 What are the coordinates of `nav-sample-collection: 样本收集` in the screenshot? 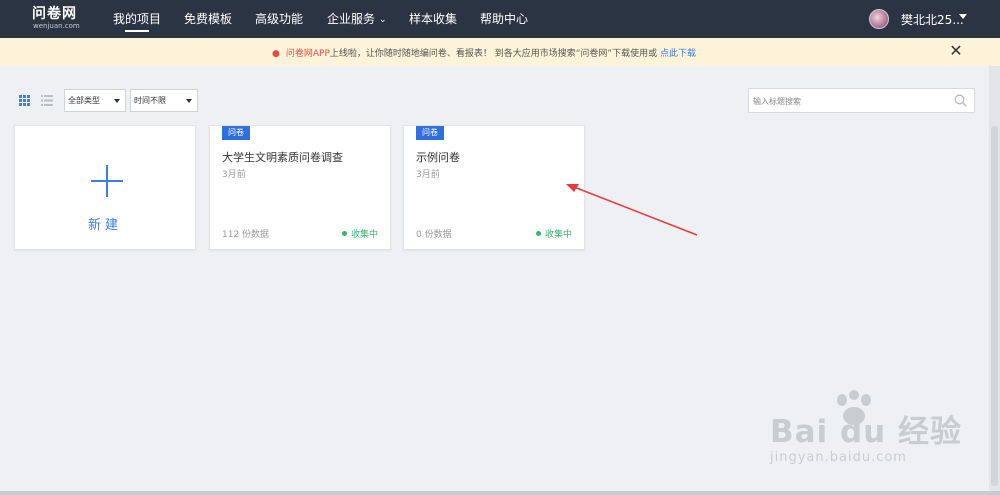 It's located at (433, 19).